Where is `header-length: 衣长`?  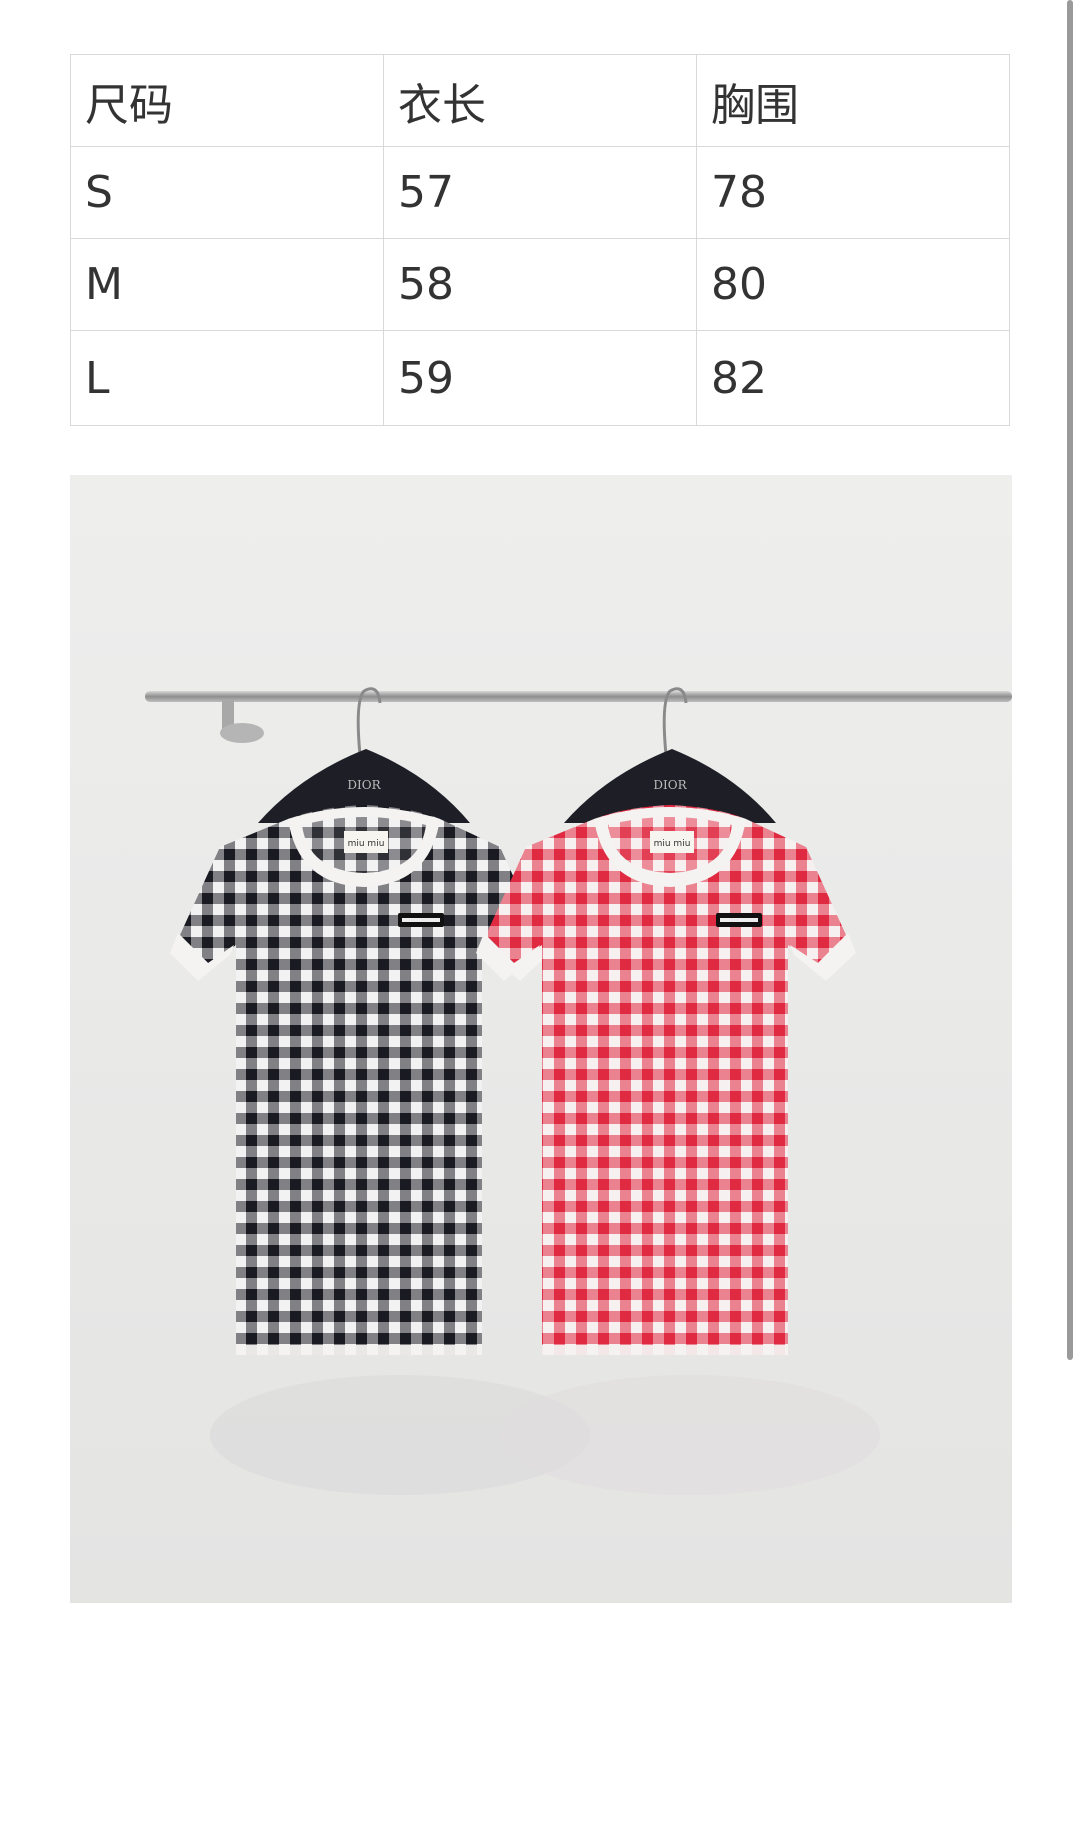
header-length: 衣长 is located at coordinates (540, 100).